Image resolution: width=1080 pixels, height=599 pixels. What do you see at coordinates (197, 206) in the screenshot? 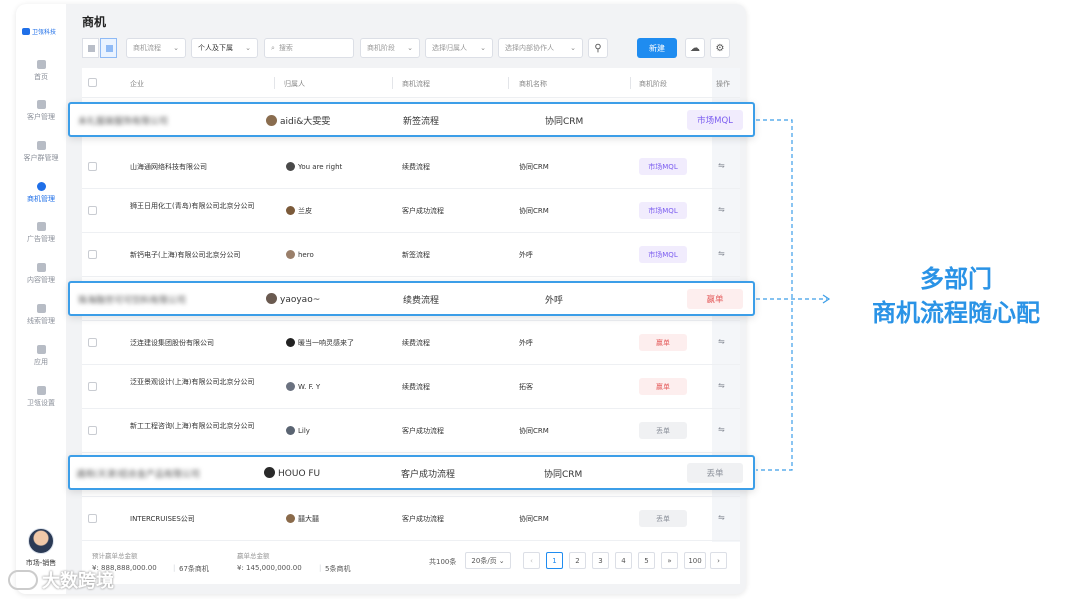
I see `company-cell: 狮王日用化工(青岛)有限公司北京分公司` at bounding box center [197, 206].